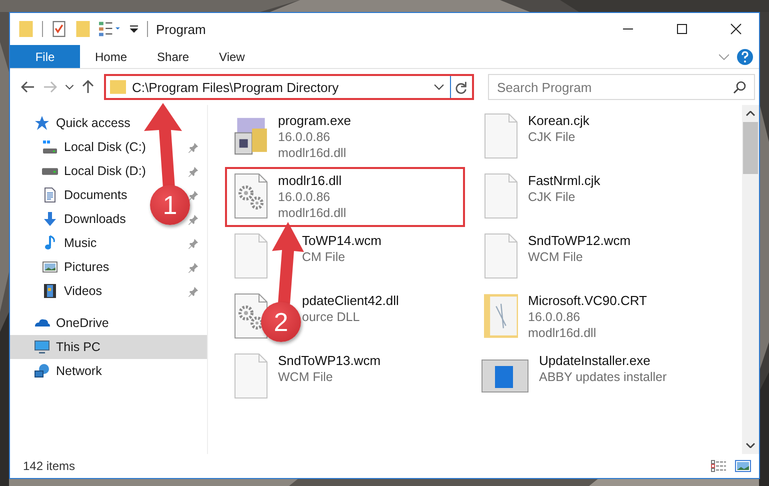 The height and width of the screenshot is (486, 769). I want to click on sidebar-item: Downloads, so click(95, 219).